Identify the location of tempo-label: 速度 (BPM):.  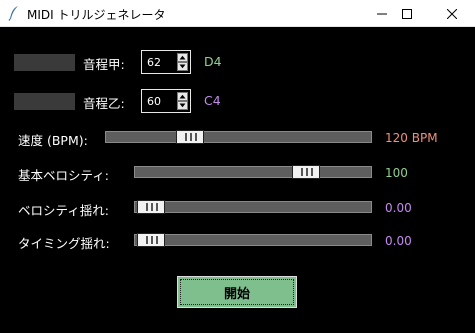
(53, 140).